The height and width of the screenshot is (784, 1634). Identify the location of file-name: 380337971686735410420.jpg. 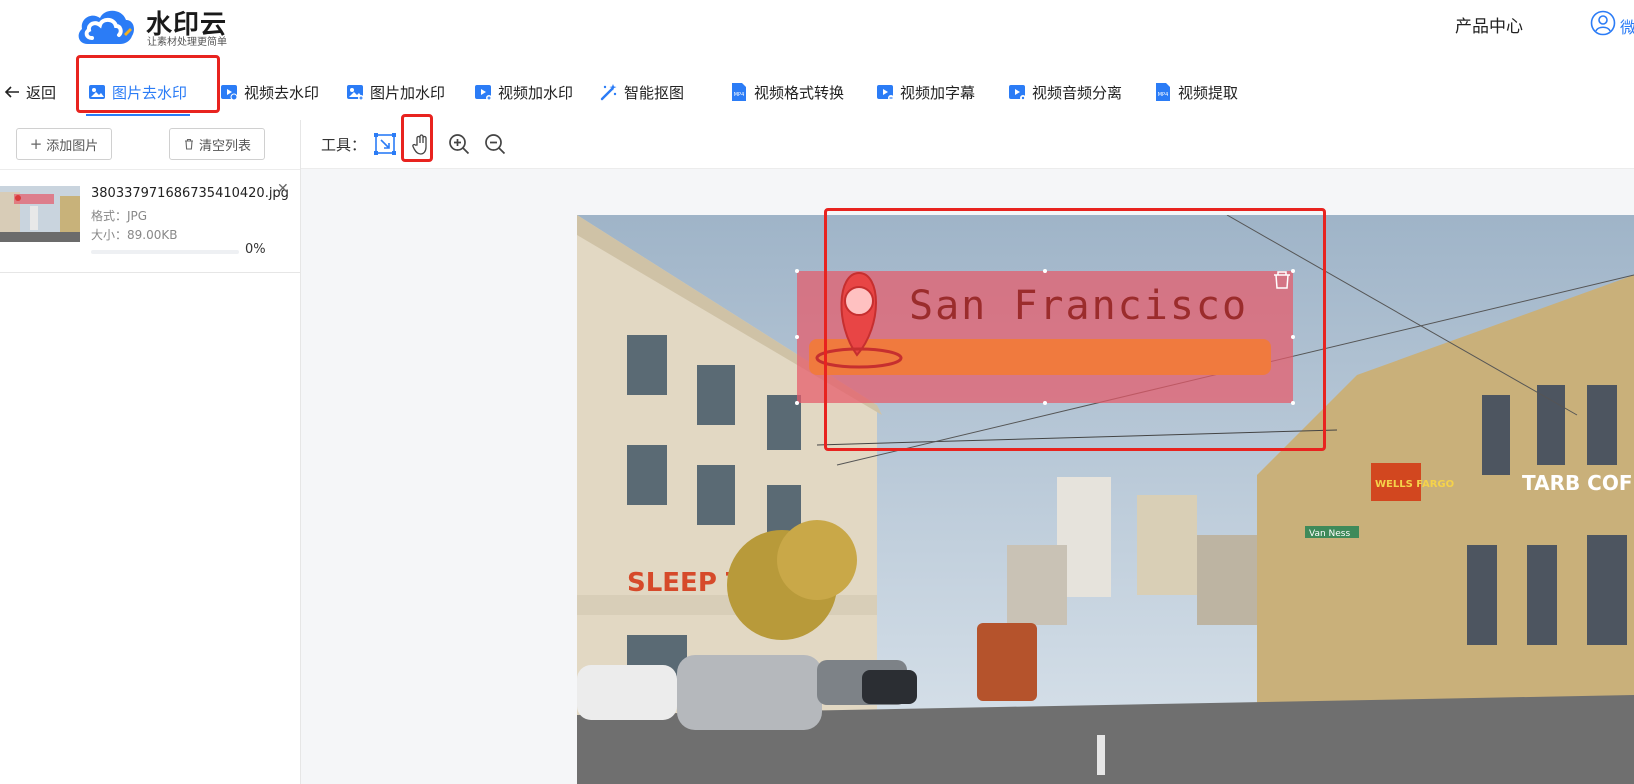
(190, 193).